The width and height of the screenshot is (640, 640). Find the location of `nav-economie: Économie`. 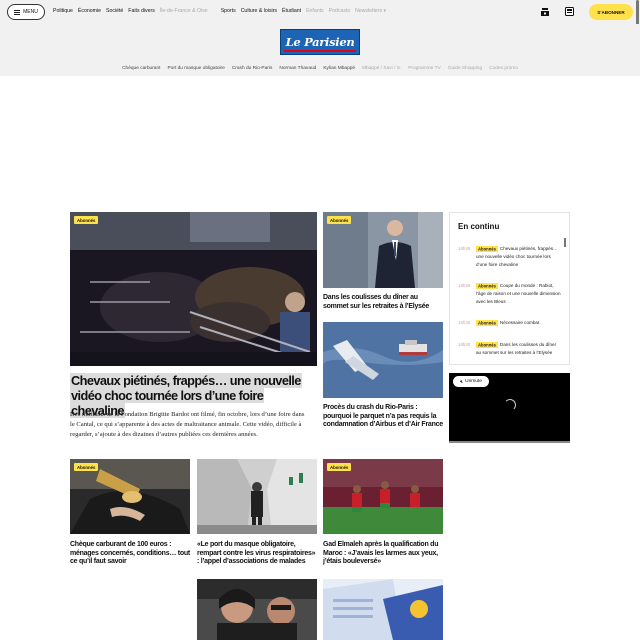

nav-economie: Économie is located at coordinates (89, 11).